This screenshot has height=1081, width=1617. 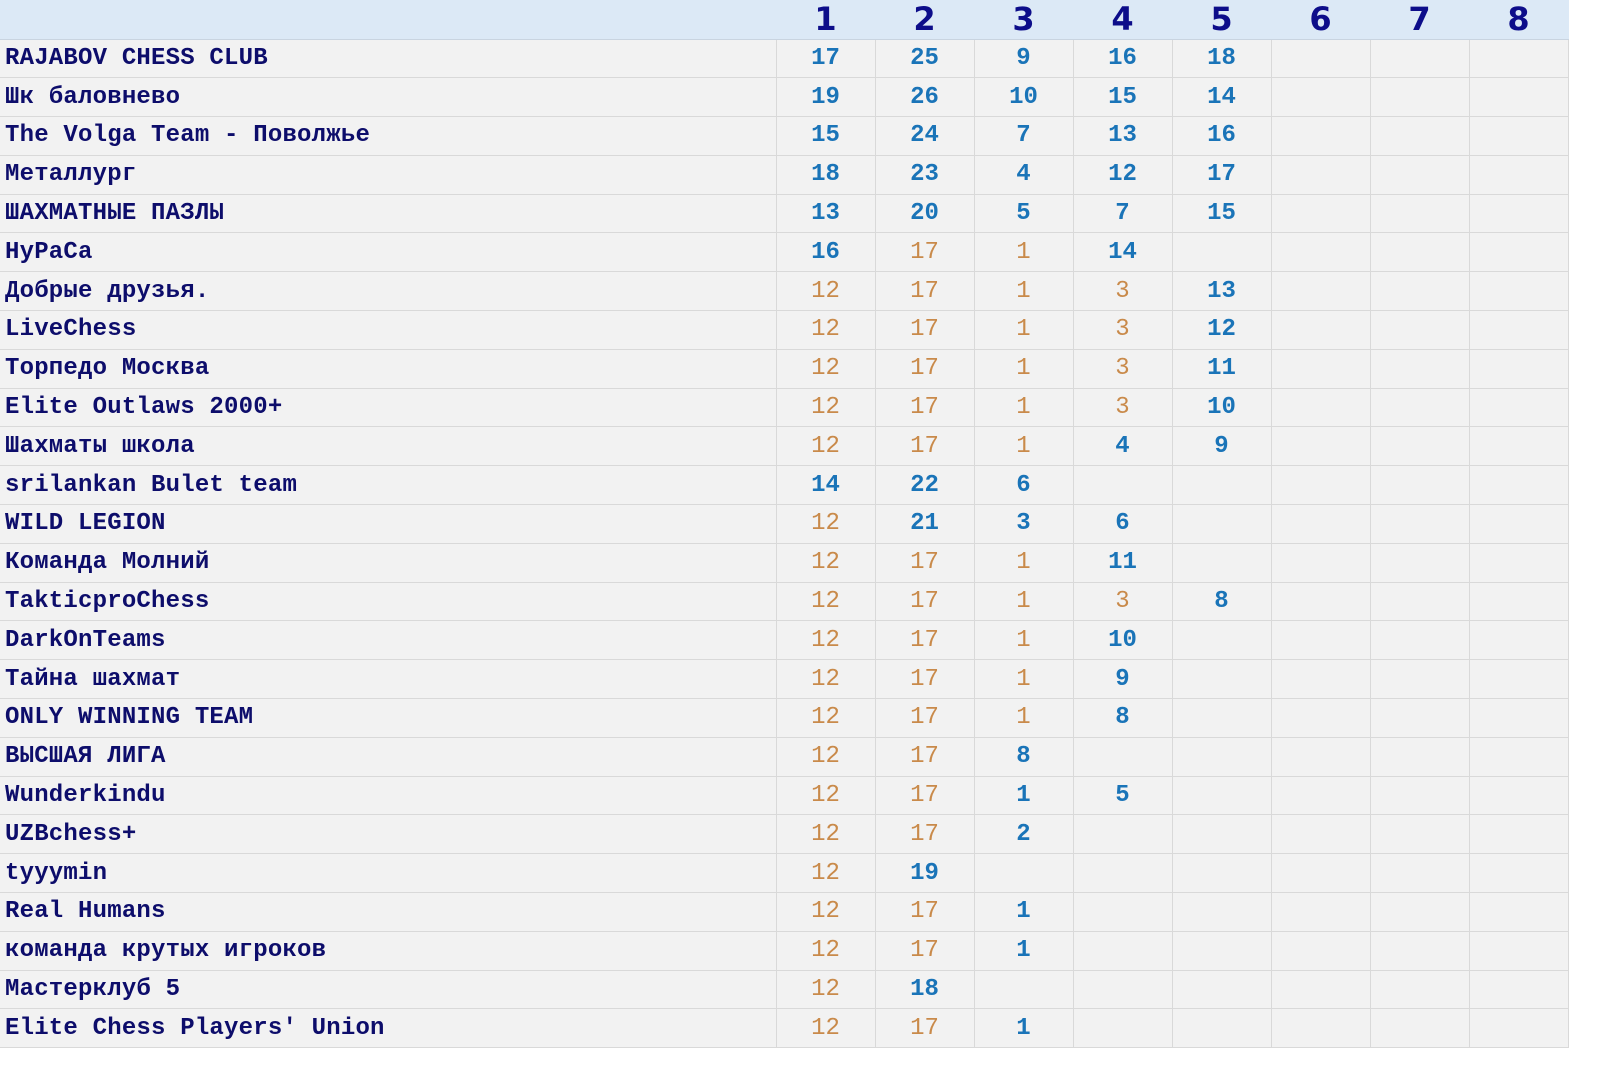 I want to click on table-row: tyyymin 12 19, so click(x=784, y=873).